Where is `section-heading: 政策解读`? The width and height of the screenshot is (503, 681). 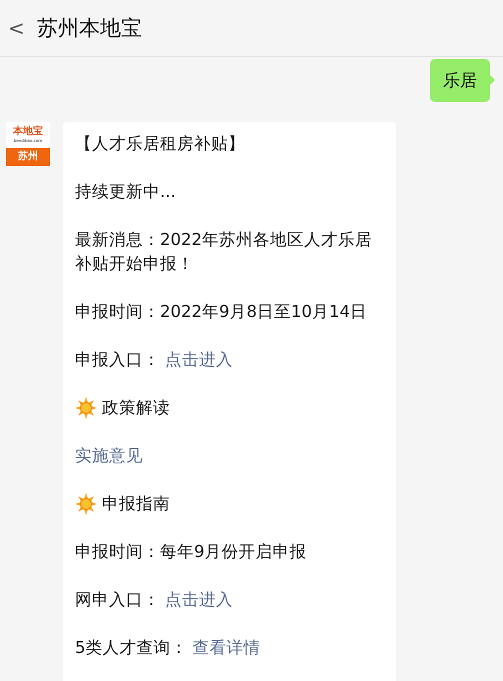 section-heading: 政策解读 is located at coordinates (136, 408).